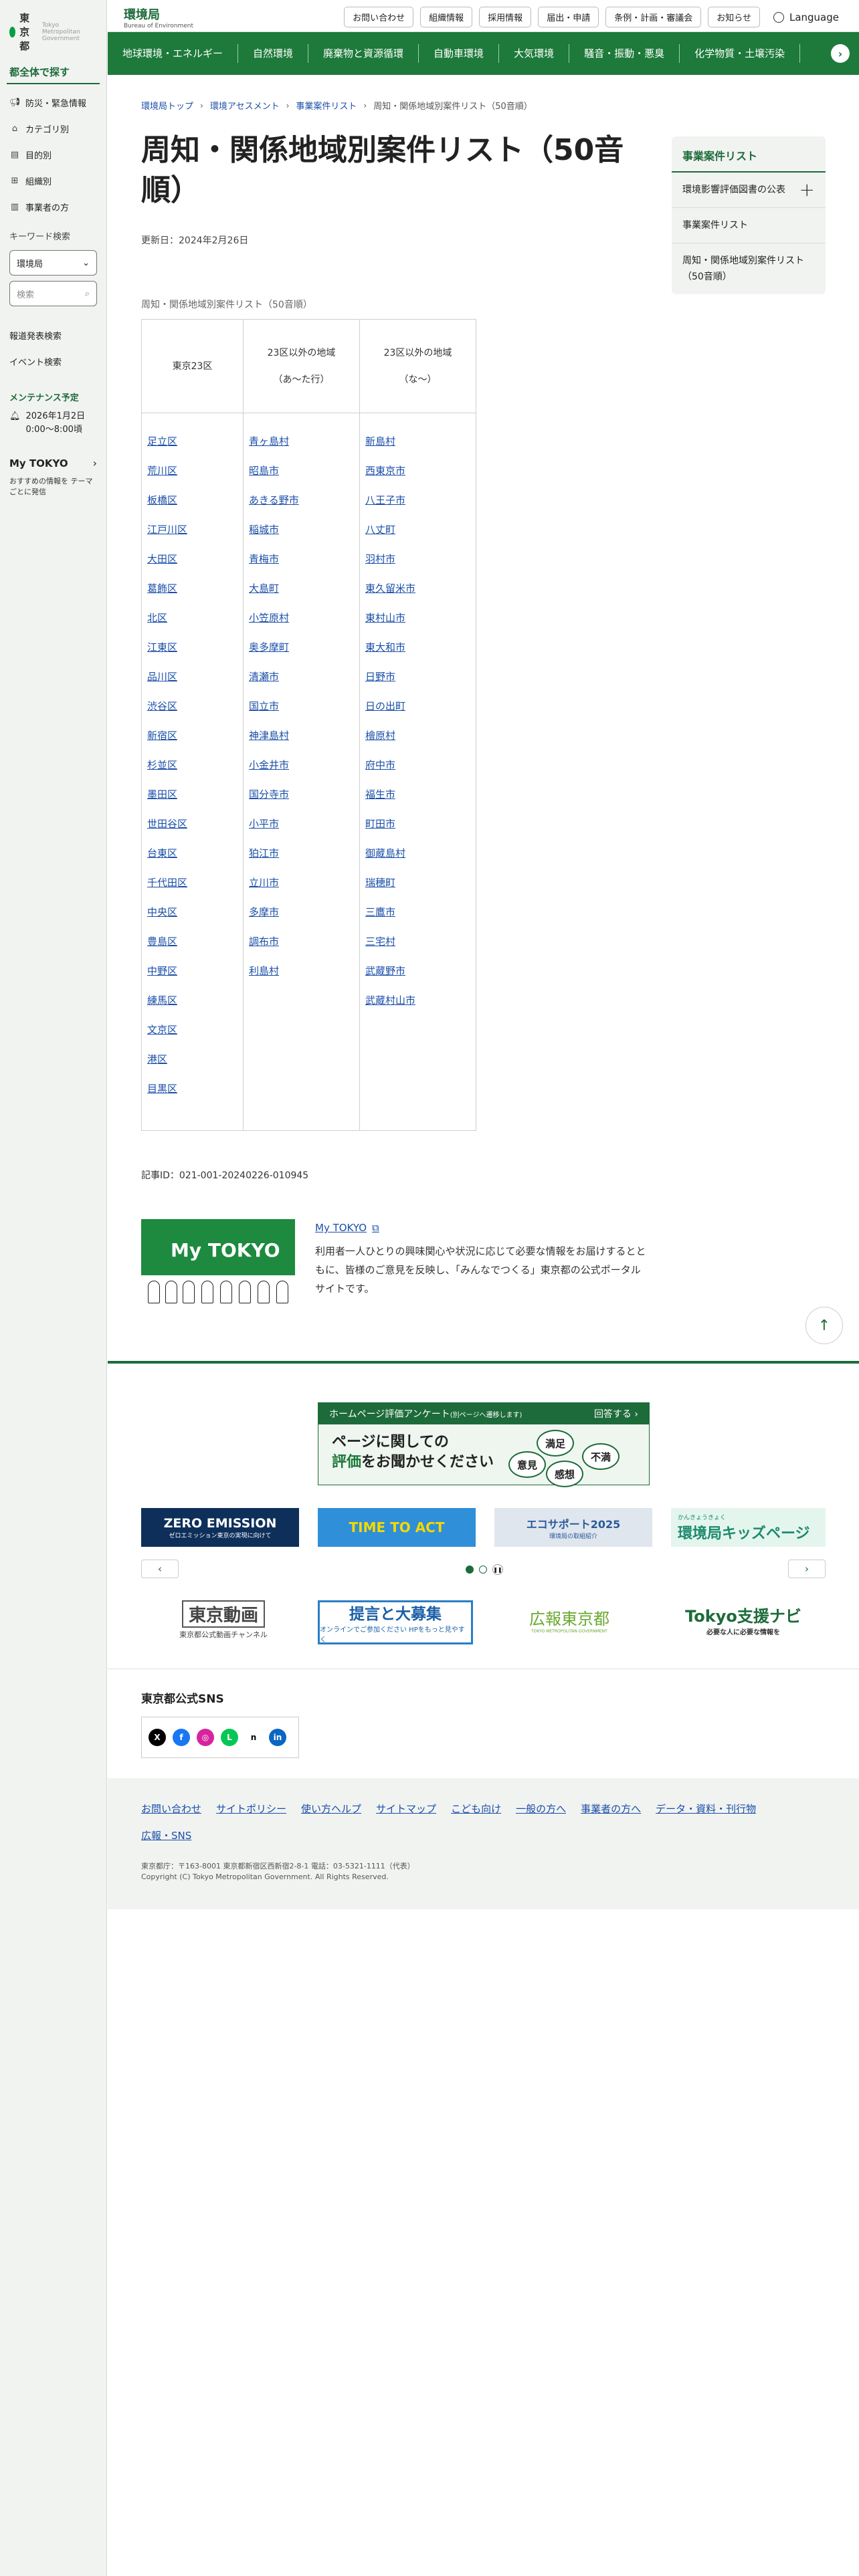  What do you see at coordinates (158, 17) in the screenshot?
I see `bureau-logo: 環境局 Bureau of Environment` at bounding box center [158, 17].